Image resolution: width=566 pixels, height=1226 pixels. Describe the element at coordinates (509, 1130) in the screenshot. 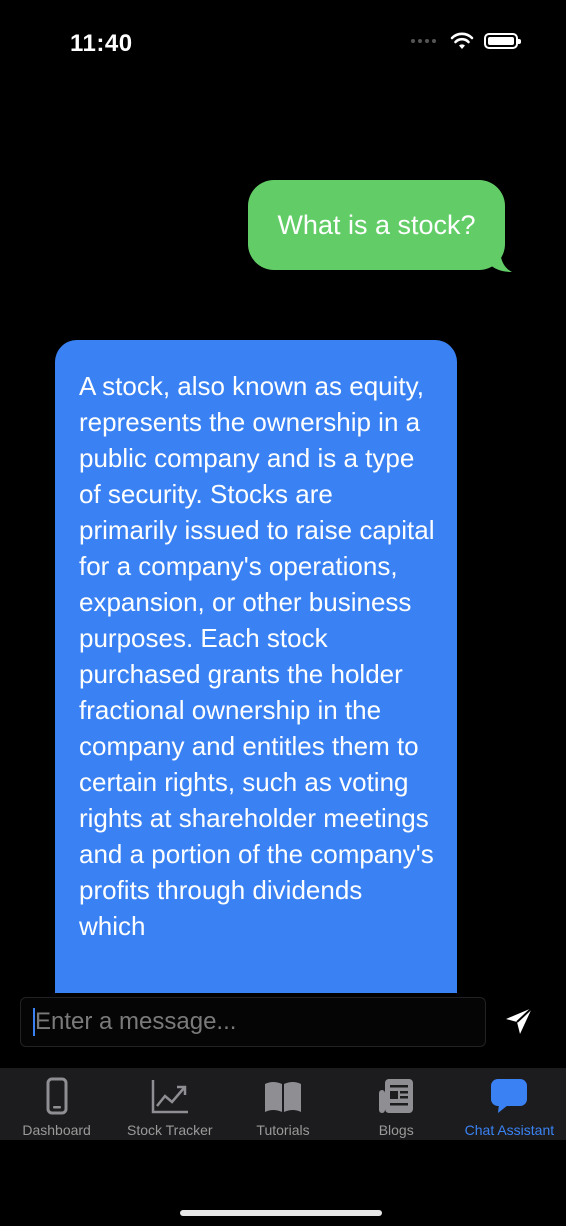

I see `tab-label: Chat Assistant` at that location.